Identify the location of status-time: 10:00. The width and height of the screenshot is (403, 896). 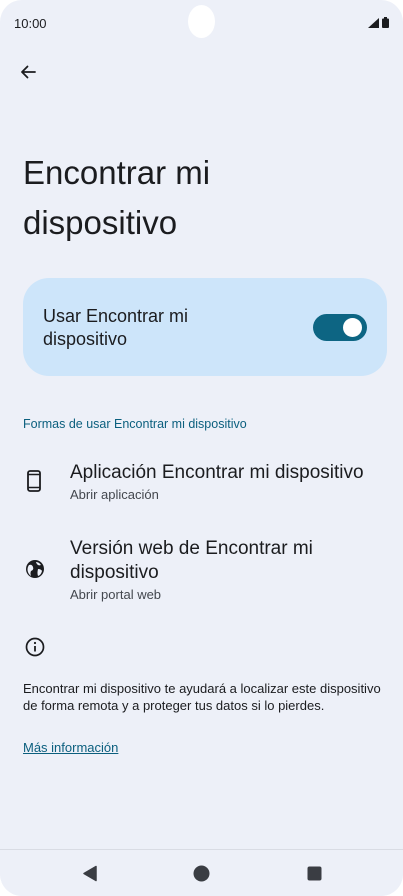
(30, 23).